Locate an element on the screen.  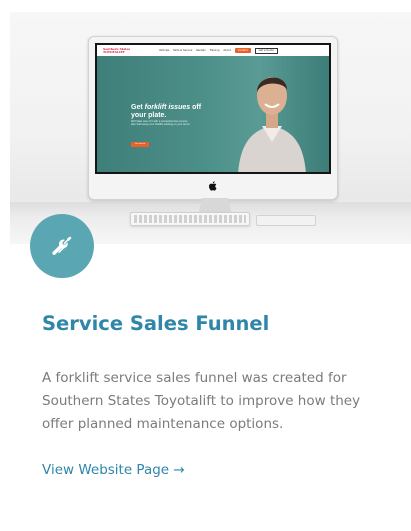
mockup-logo-line2: TOYOTALIFT is located at coordinates (114, 51).